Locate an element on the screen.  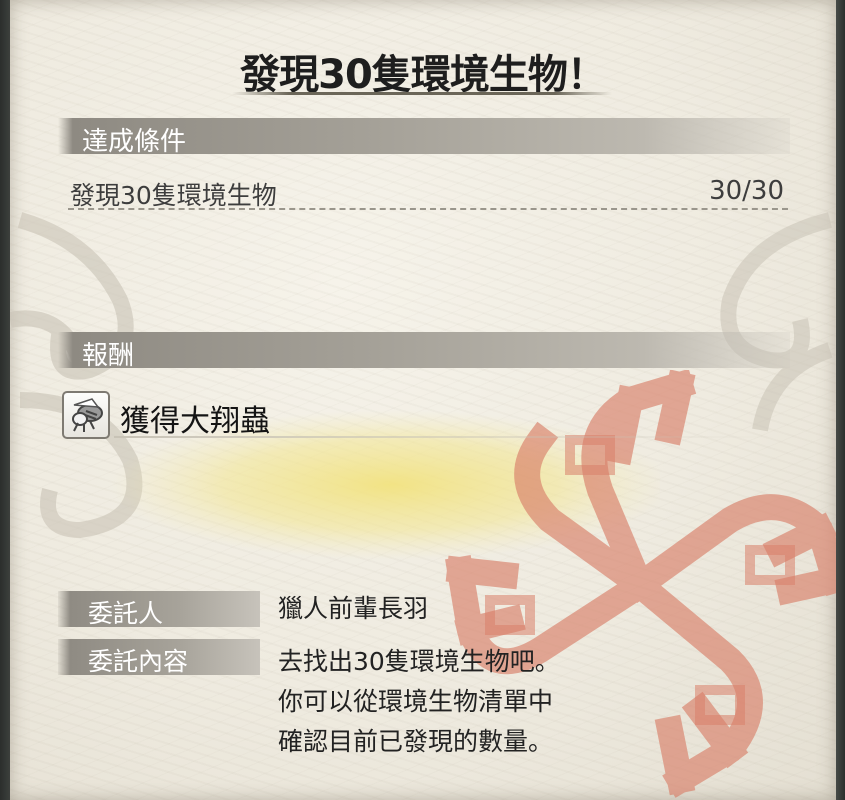
condition-label: 發現30隻環境生物 is located at coordinates (173, 195).